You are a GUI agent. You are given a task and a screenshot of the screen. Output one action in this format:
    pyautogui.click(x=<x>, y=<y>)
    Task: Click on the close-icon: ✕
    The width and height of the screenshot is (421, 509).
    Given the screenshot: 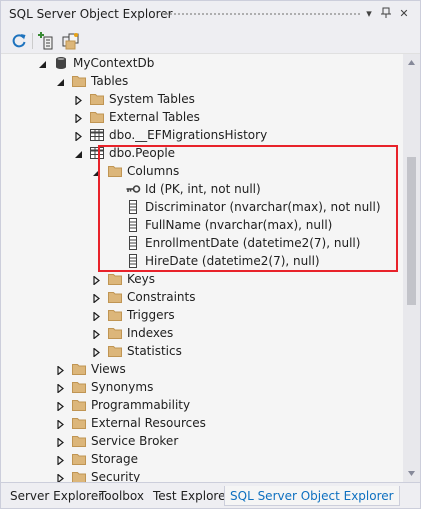 What is the action you would take?
    pyautogui.click(x=404, y=14)
    